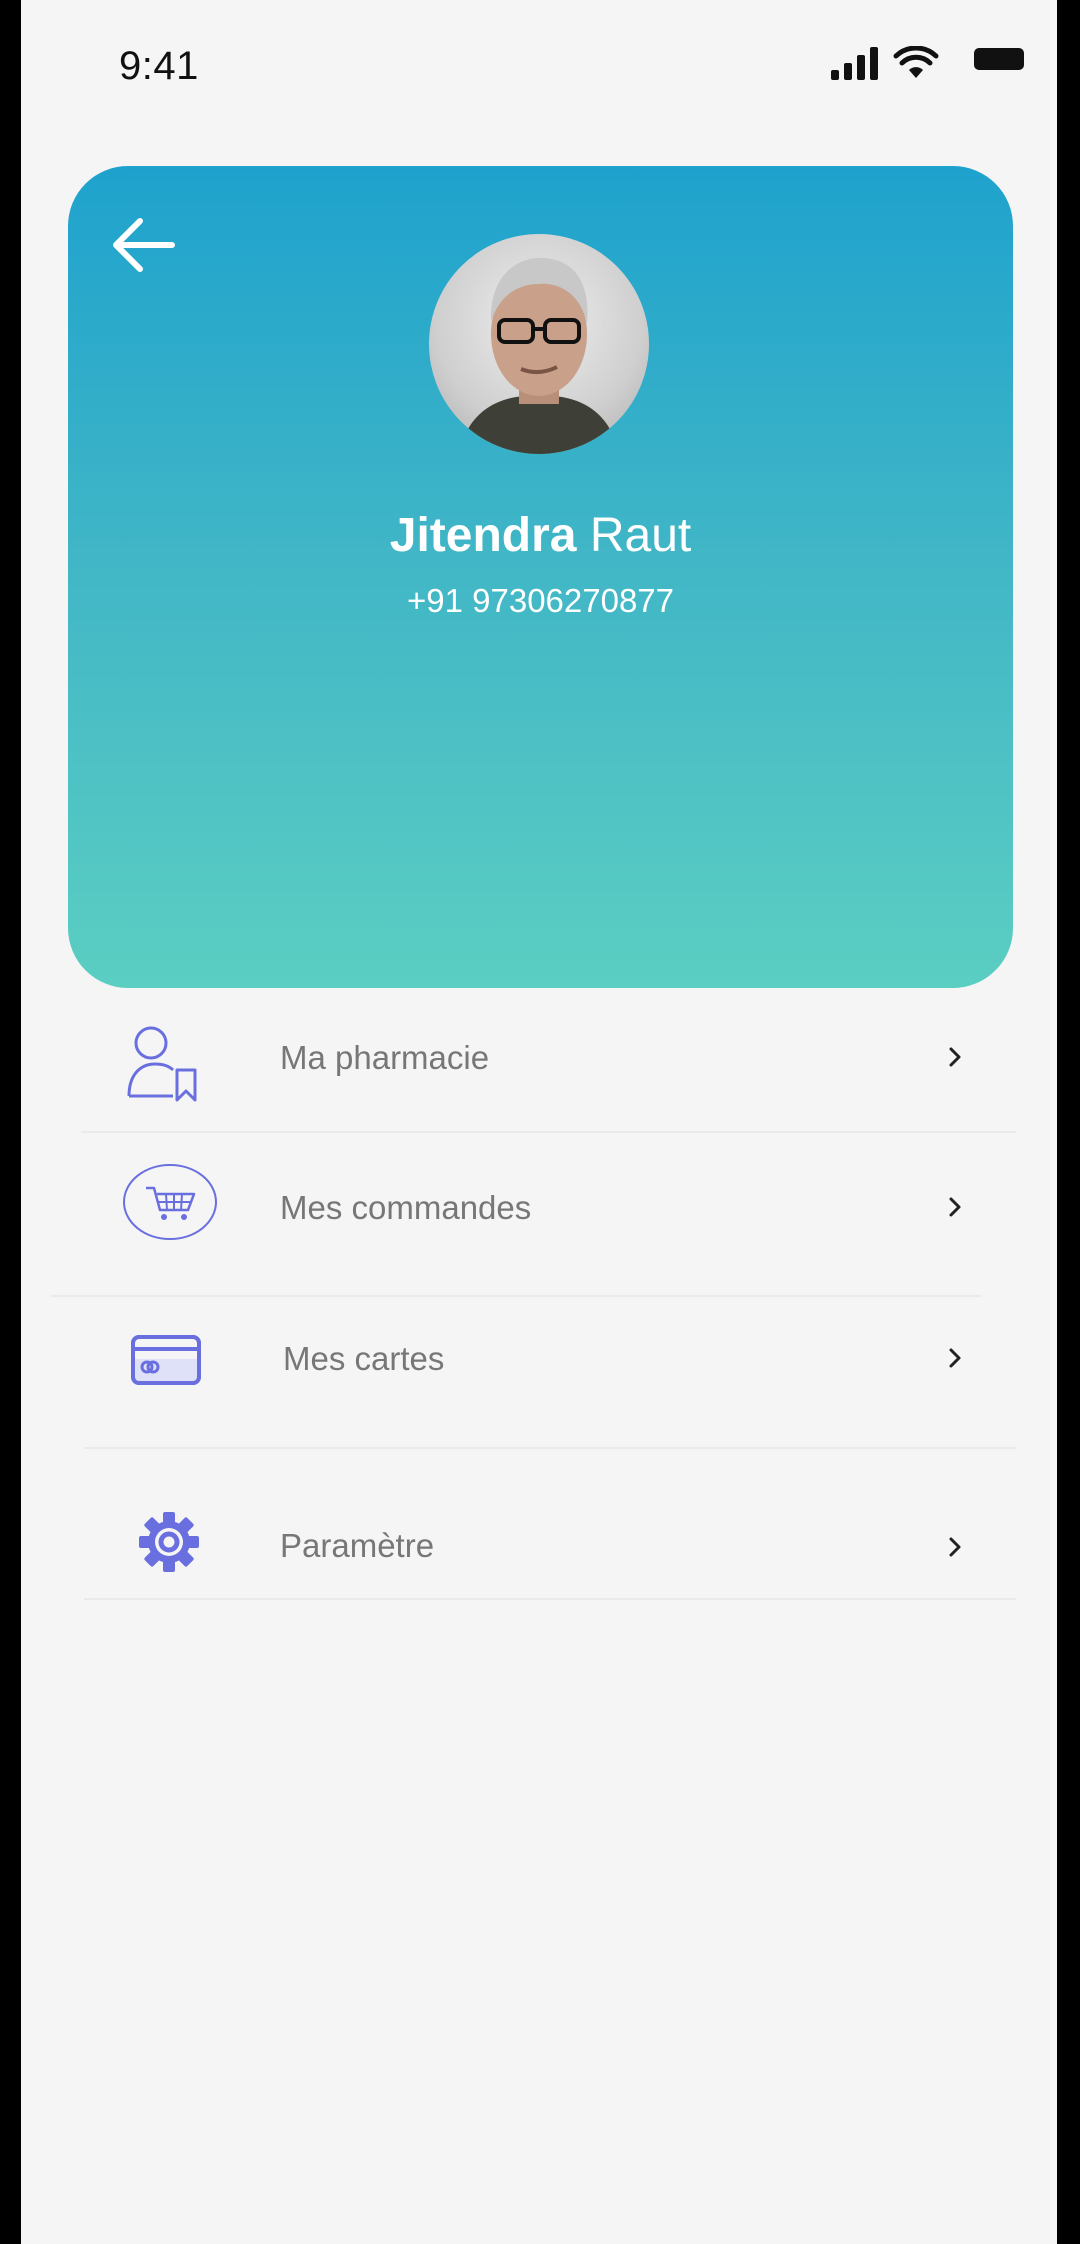 The width and height of the screenshot is (1080, 2244). Describe the element at coordinates (539, 1058) in the screenshot. I see `menu-item-ma-pharmacie: Ma pharmacie` at that location.